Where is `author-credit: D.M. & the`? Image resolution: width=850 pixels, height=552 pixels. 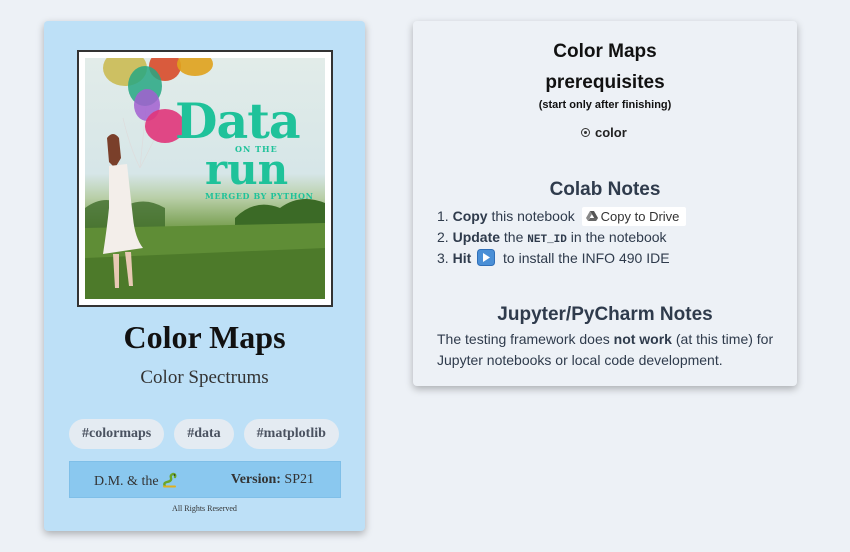
author-credit: D.M. & the is located at coordinates (136, 481).